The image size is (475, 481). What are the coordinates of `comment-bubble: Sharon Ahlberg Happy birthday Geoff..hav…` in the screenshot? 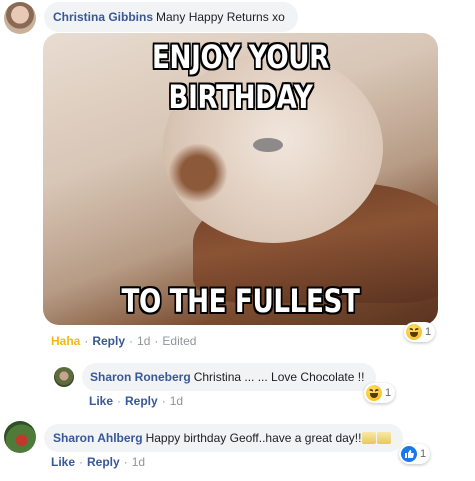 It's located at (224, 438).